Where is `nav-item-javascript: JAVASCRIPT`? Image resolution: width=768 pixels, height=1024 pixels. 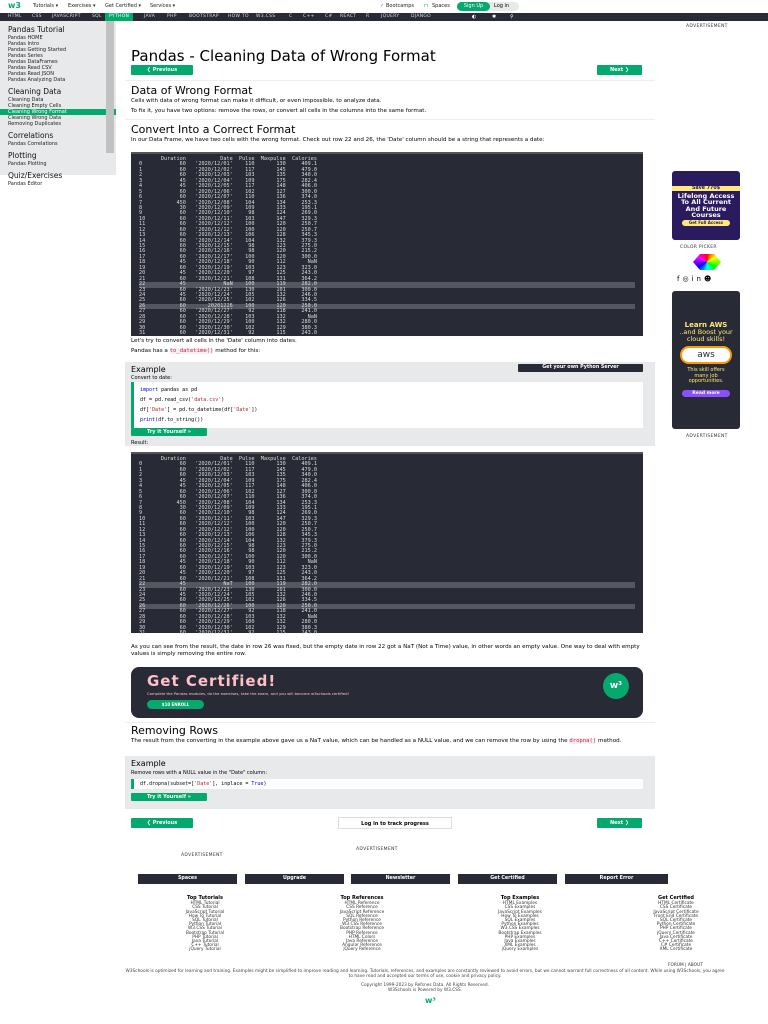 nav-item-javascript: JAVASCRIPT is located at coordinates (66, 17).